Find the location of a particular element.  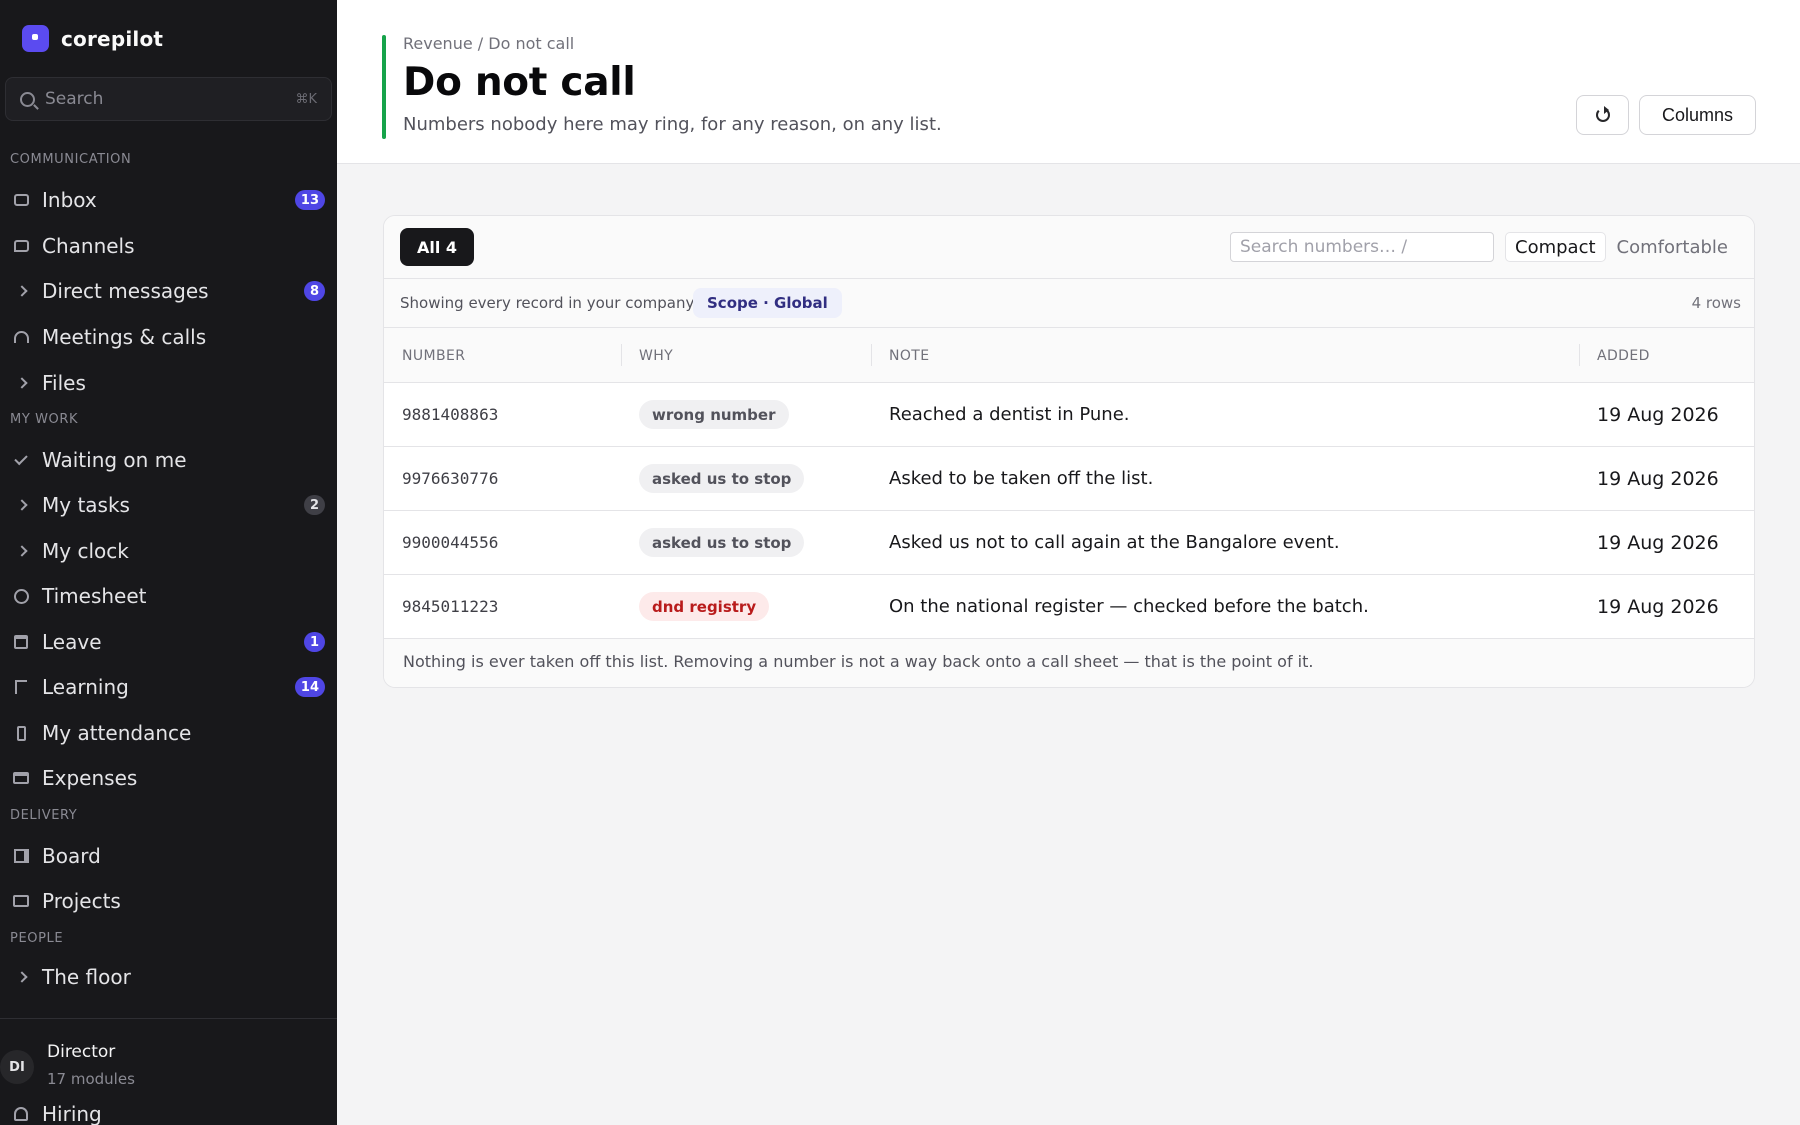

sidebar-item-label: Expenses is located at coordinates (90, 778).